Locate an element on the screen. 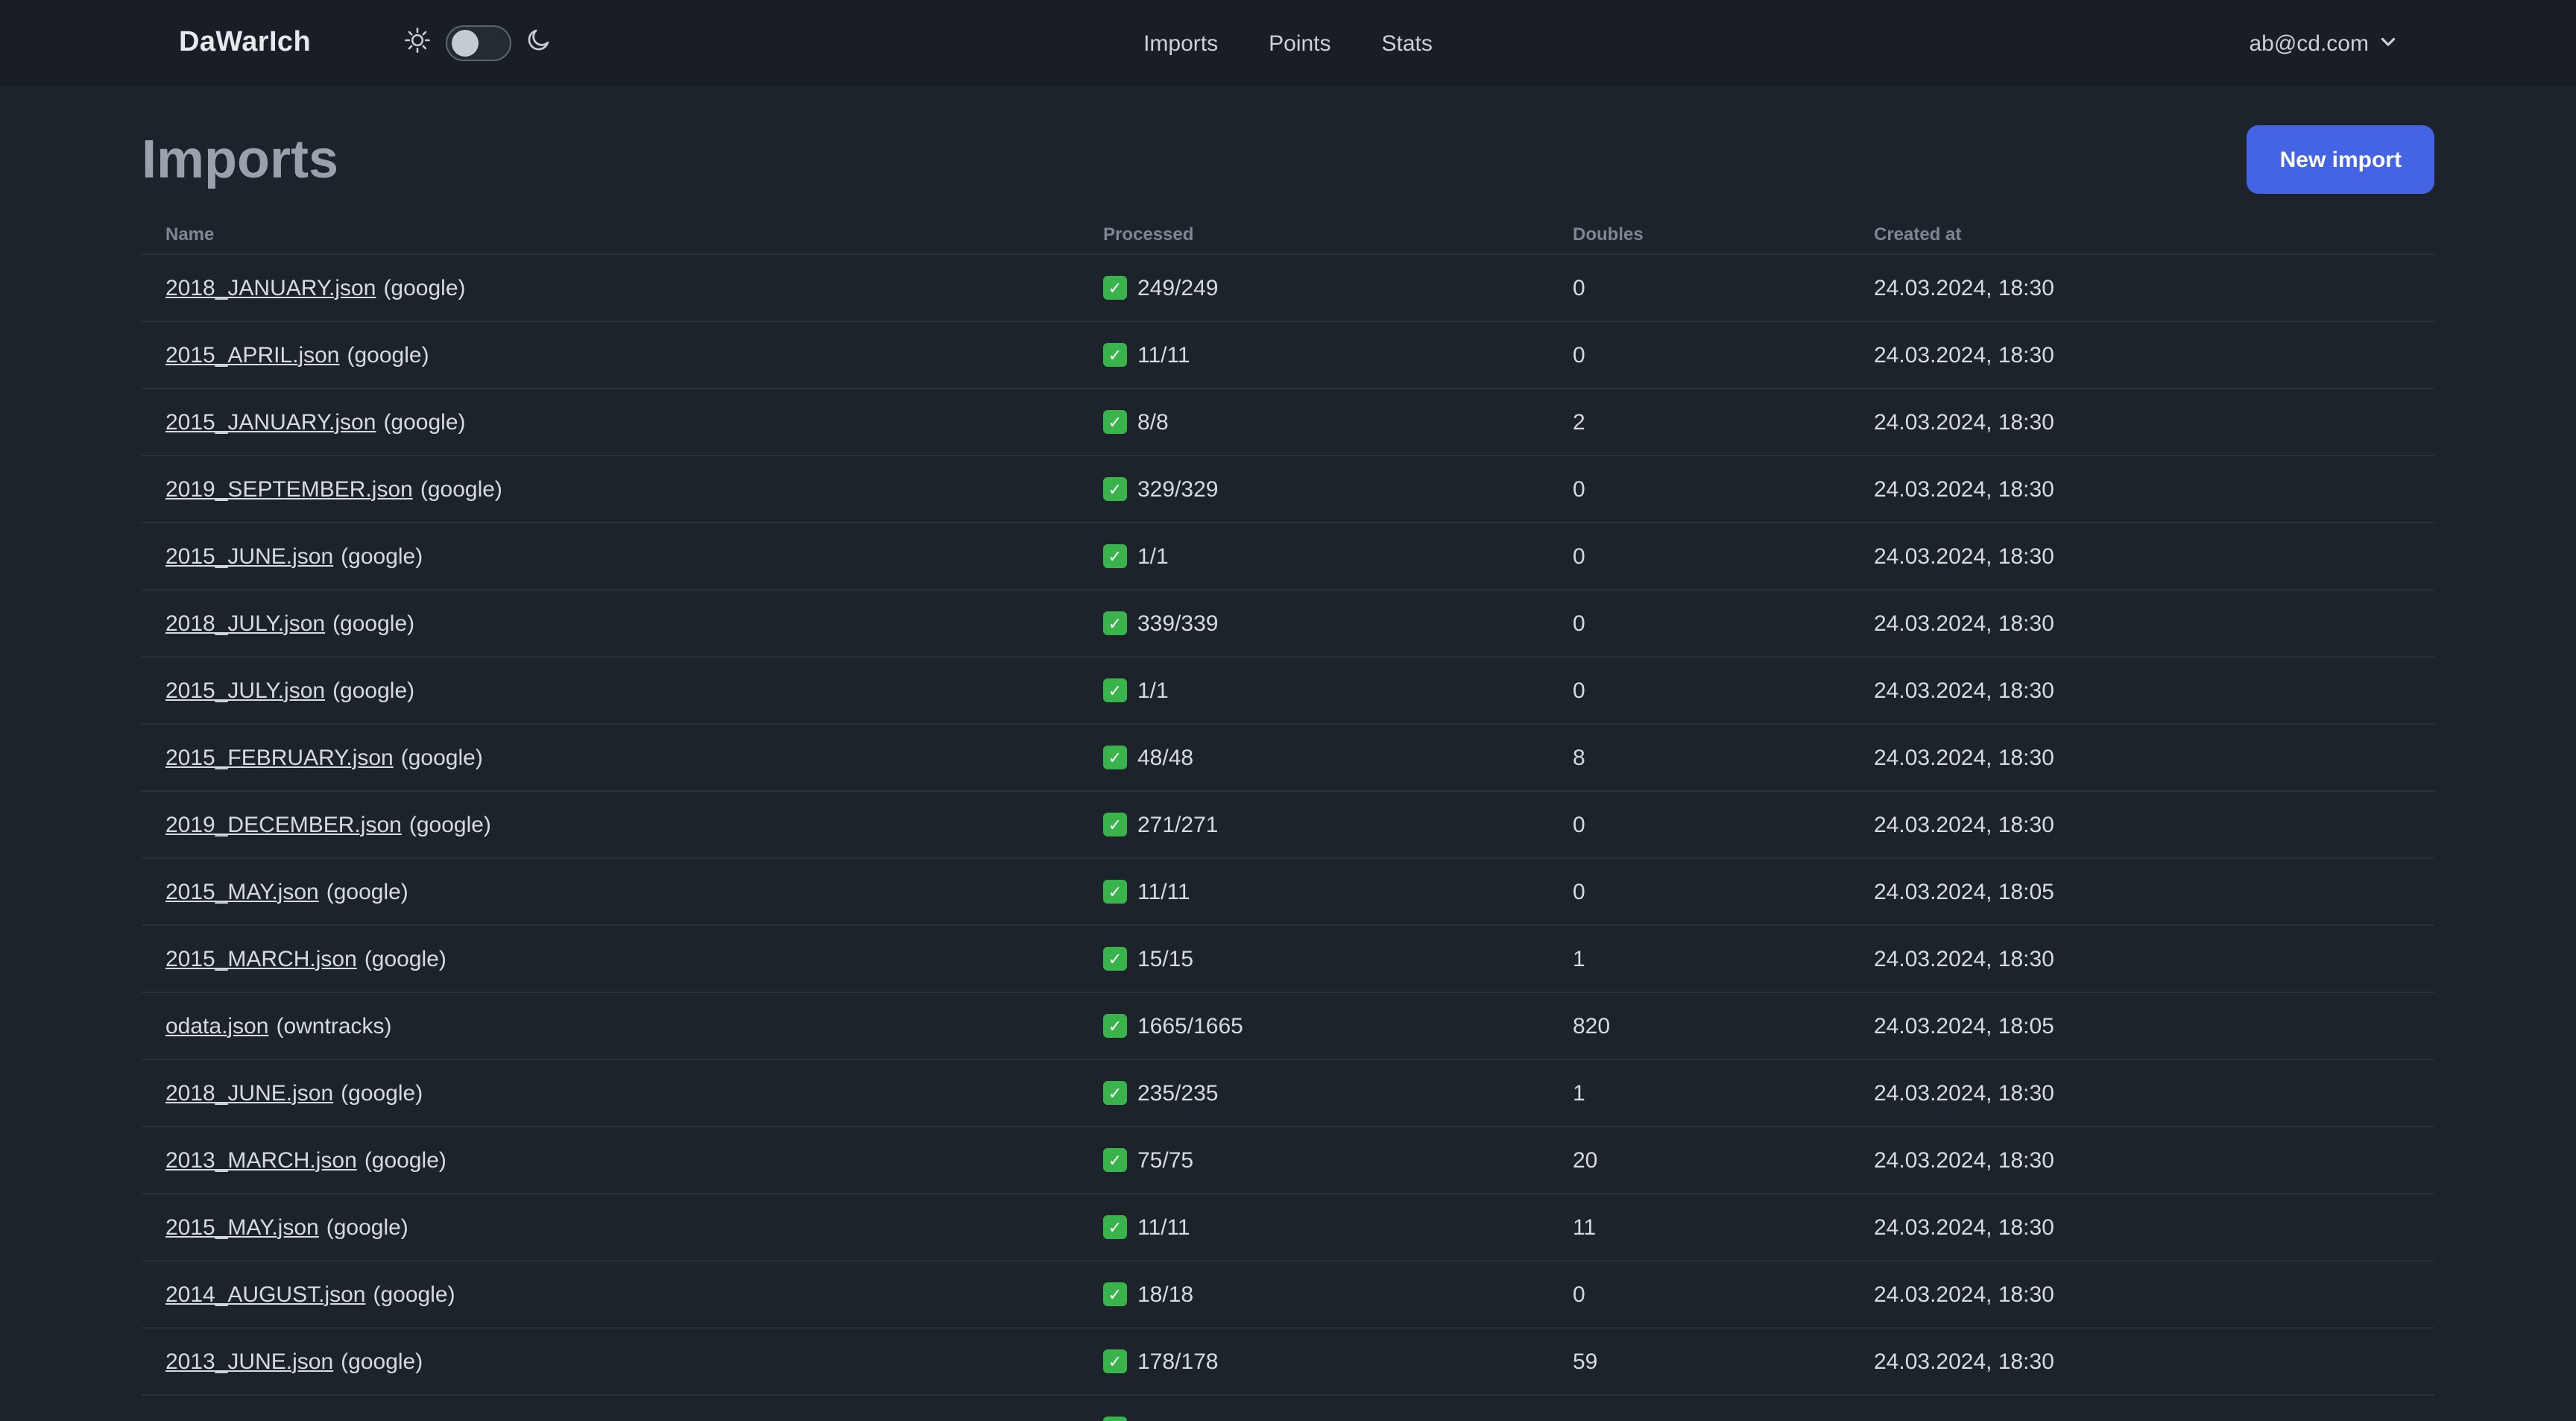  navbar-right: ab@cd.com is located at coordinates (2323, 43).